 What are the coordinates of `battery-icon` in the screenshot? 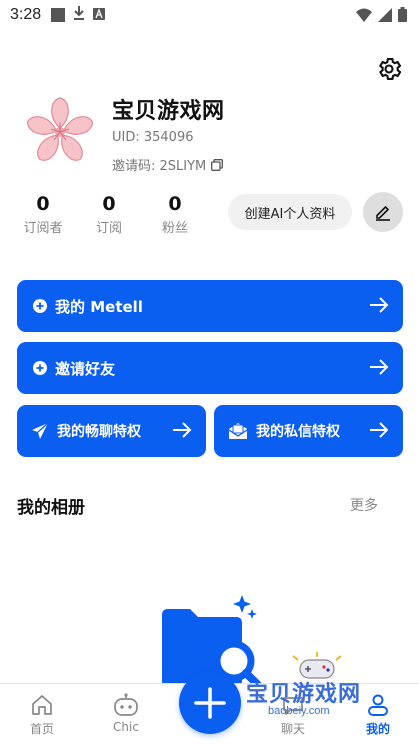 It's located at (402, 14).